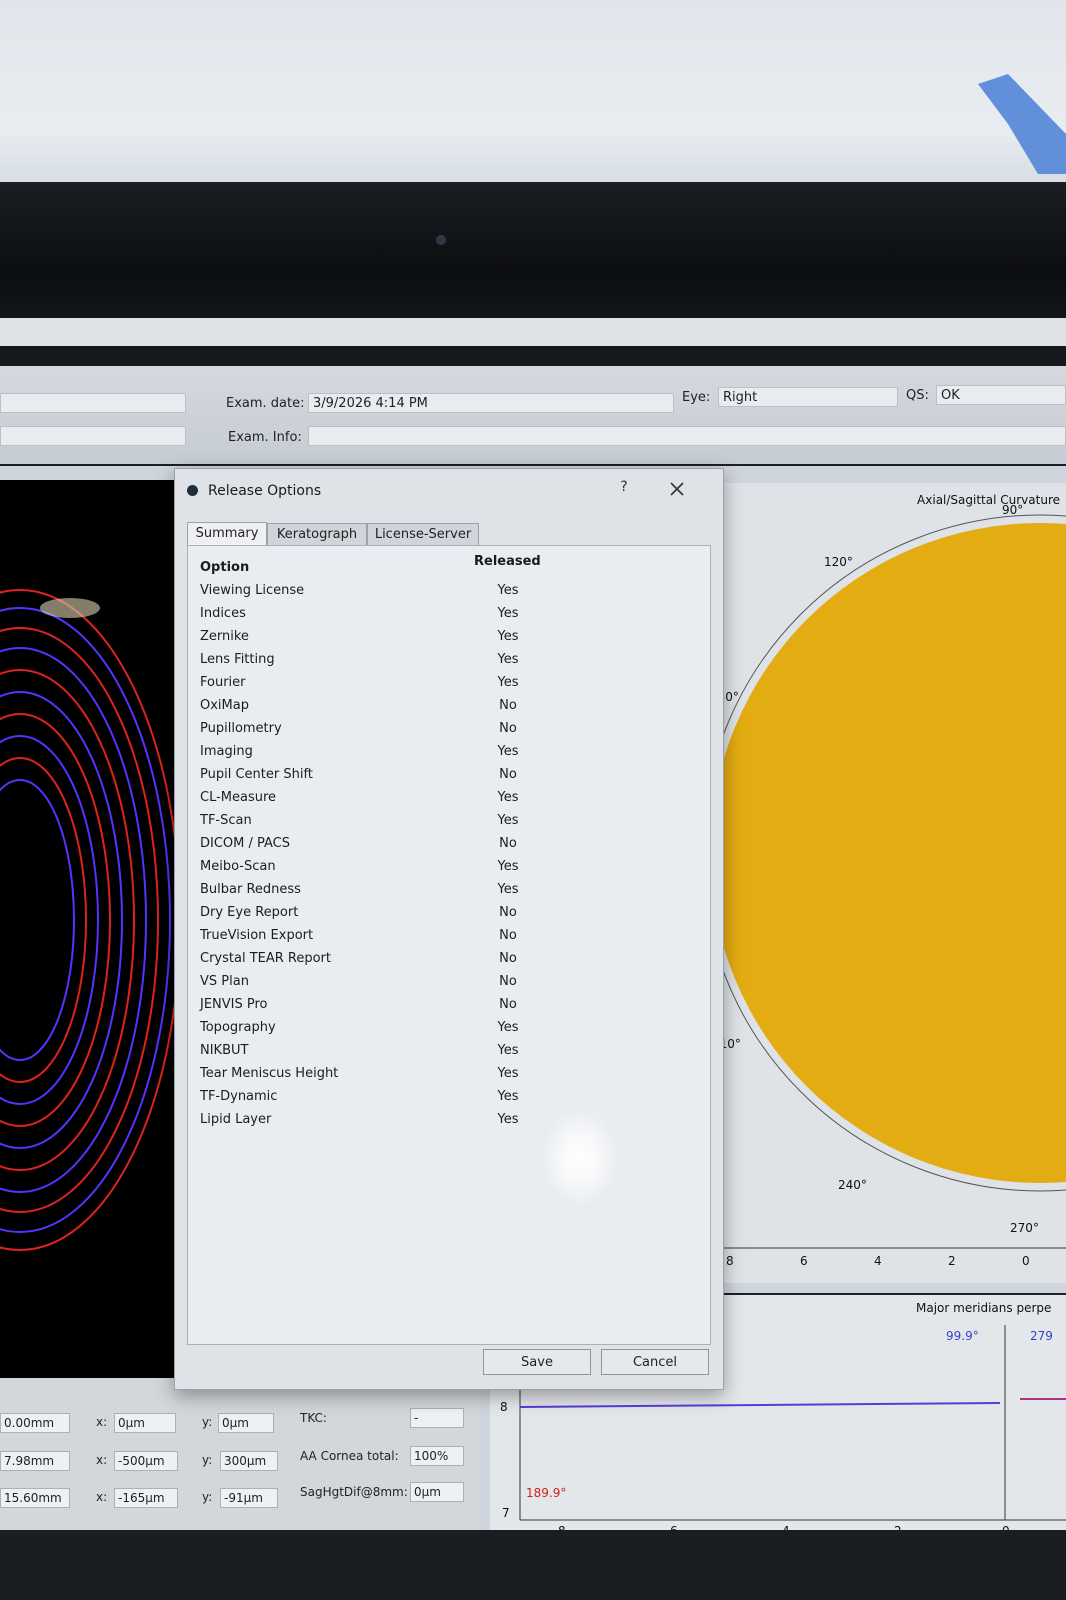 The image size is (1066, 1600). What do you see at coordinates (448, 821) in the screenshot?
I see `list-item: TF-Scan Yes` at bounding box center [448, 821].